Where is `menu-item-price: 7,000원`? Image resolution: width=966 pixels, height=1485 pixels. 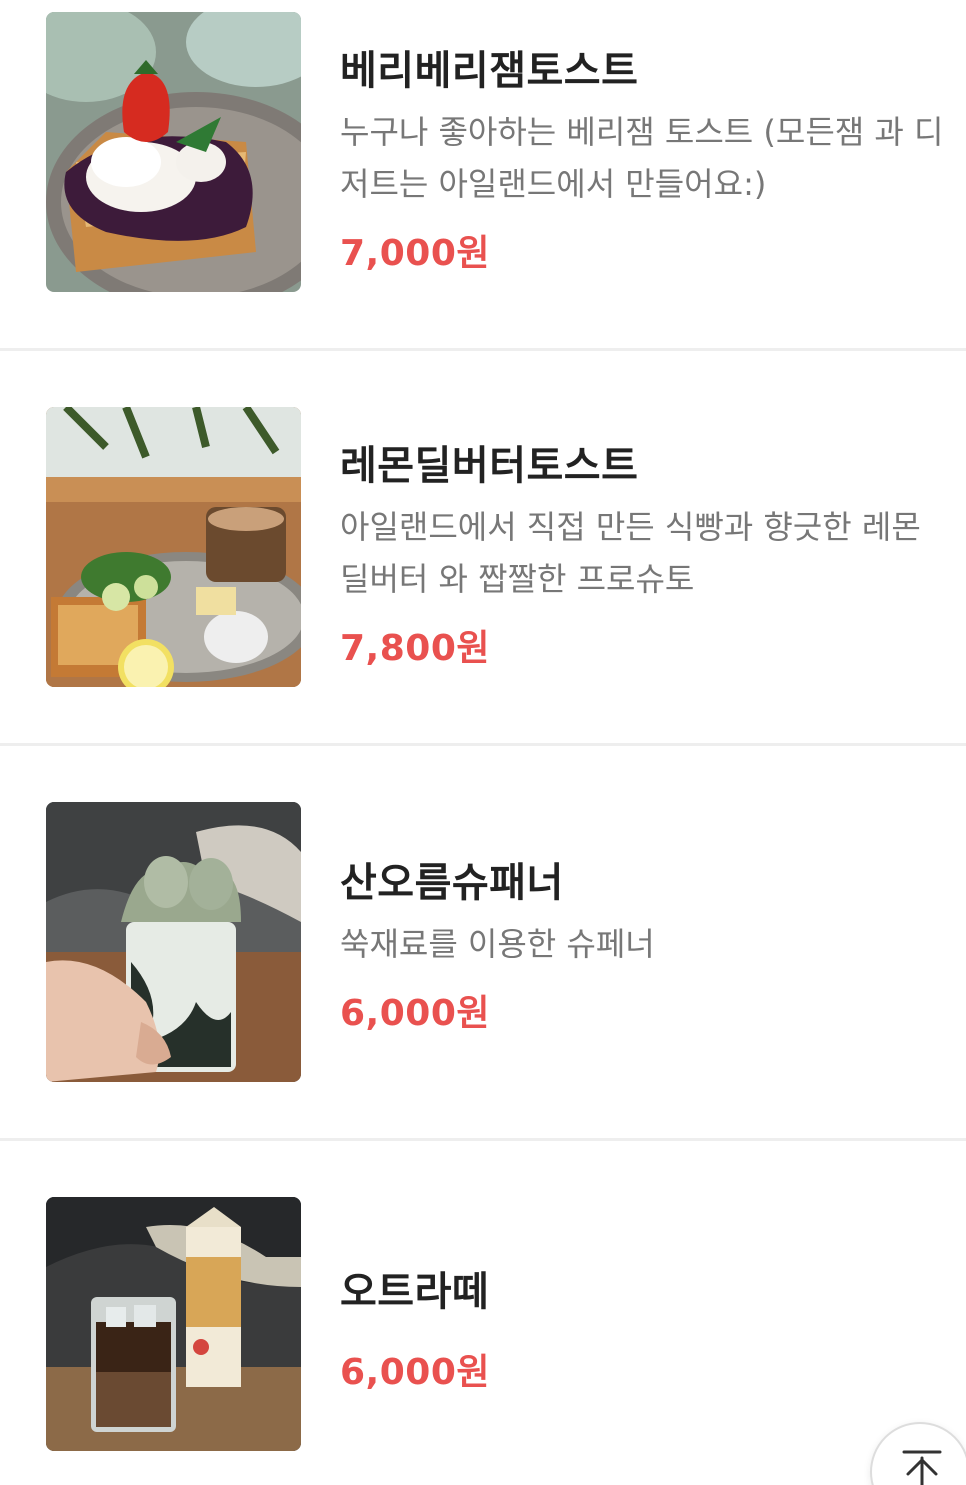
menu-item-price: 7,000원 is located at coordinates (415, 253).